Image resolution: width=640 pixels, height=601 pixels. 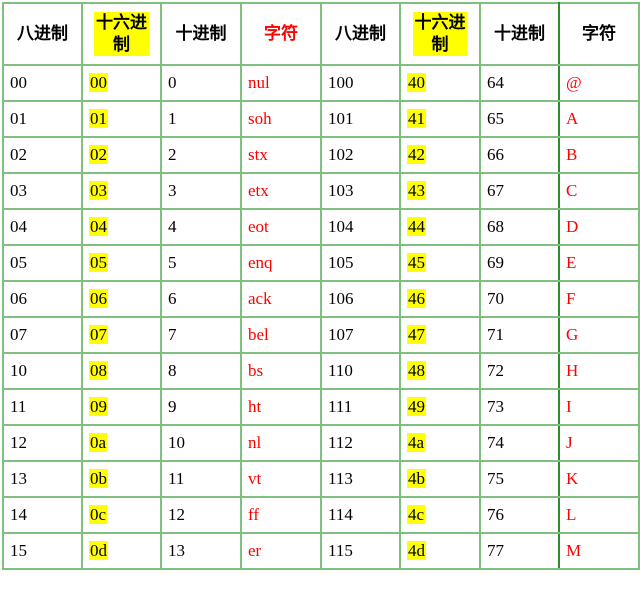 I want to click on hex-cell-value: 48, so click(x=416, y=370).